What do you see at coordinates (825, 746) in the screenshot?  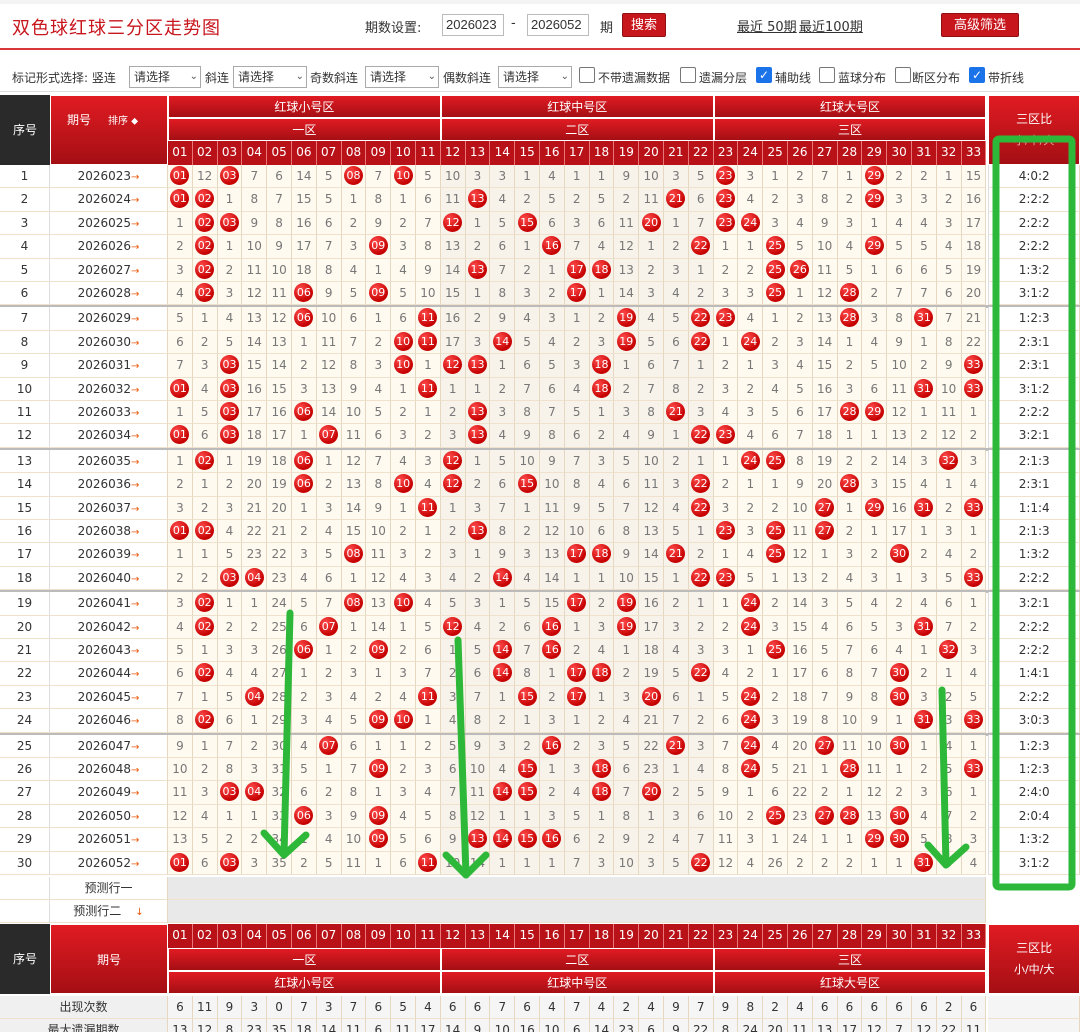 I see `number-cell: 27` at bounding box center [825, 746].